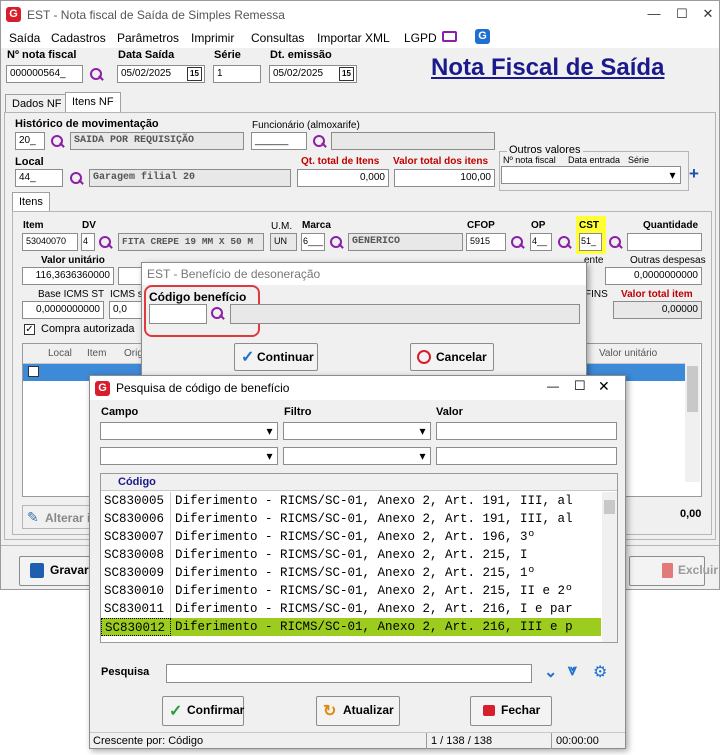 The height and width of the screenshot is (755, 720). I want to click on monitor-icon, so click(449, 36).